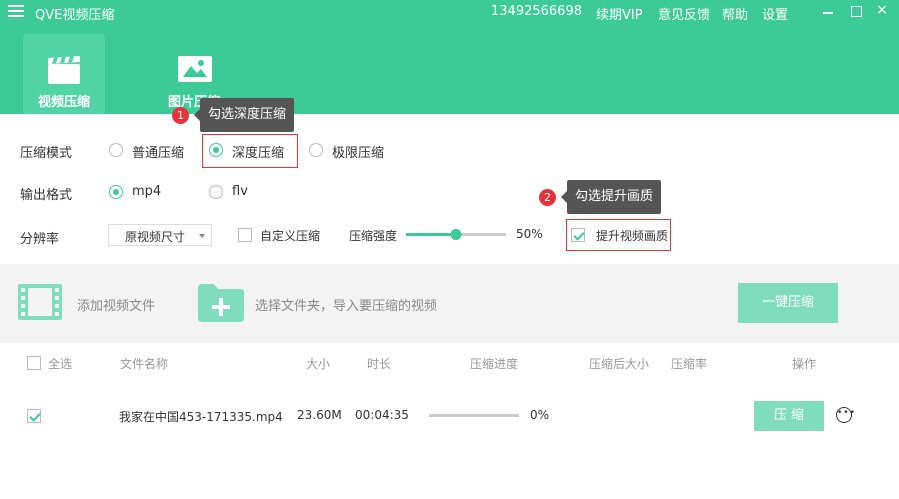 The height and width of the screenshot is (499, 899). What do you see at coordinates (16, 12) in the screenshot?
I see `app-logo-icon` at bounding box center [16, 12].